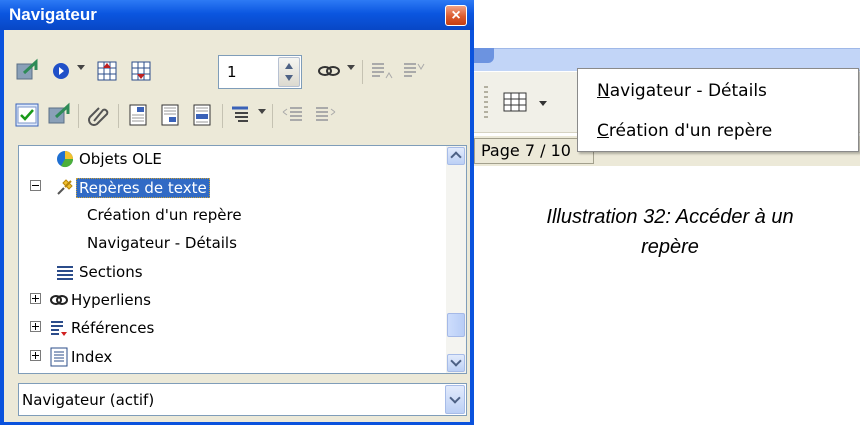 The width and height of the screenshot is (860, 425). Describe the element at coordinates (203, 115) in the screenshot. I see `anchor-text-icon` at that location.